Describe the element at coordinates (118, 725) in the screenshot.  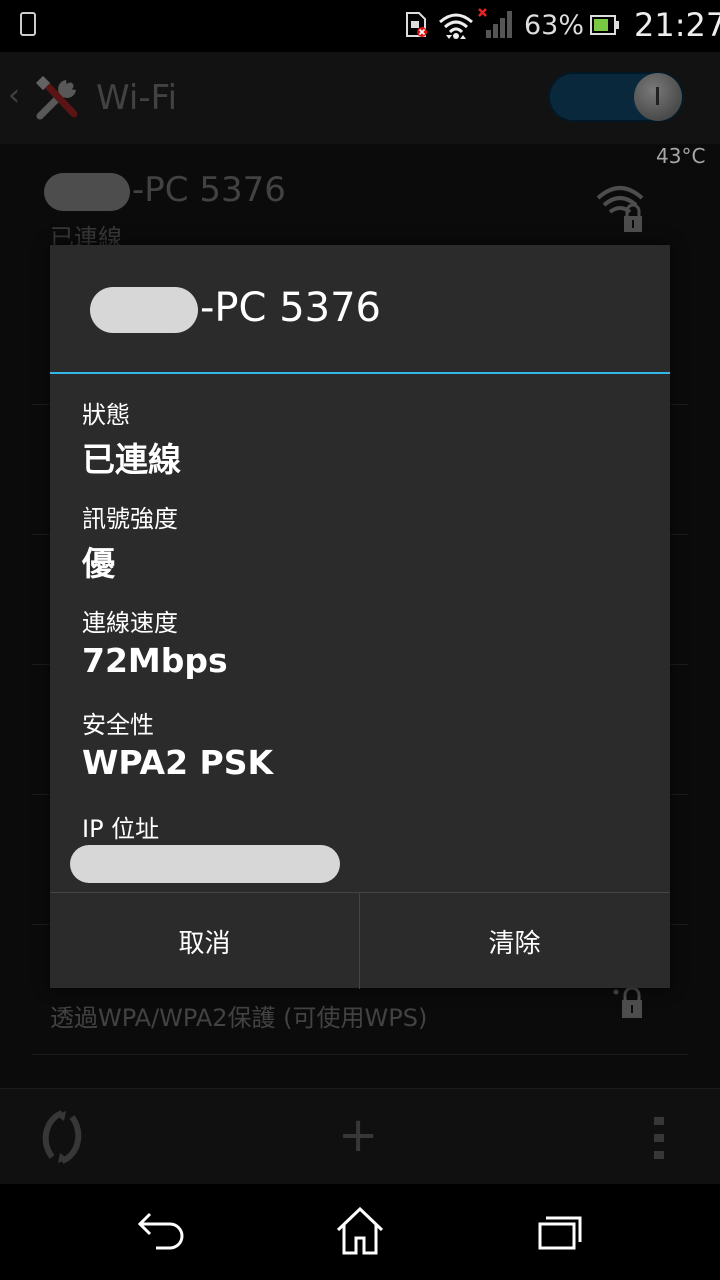
I see `security-label: 安全性` at that location.